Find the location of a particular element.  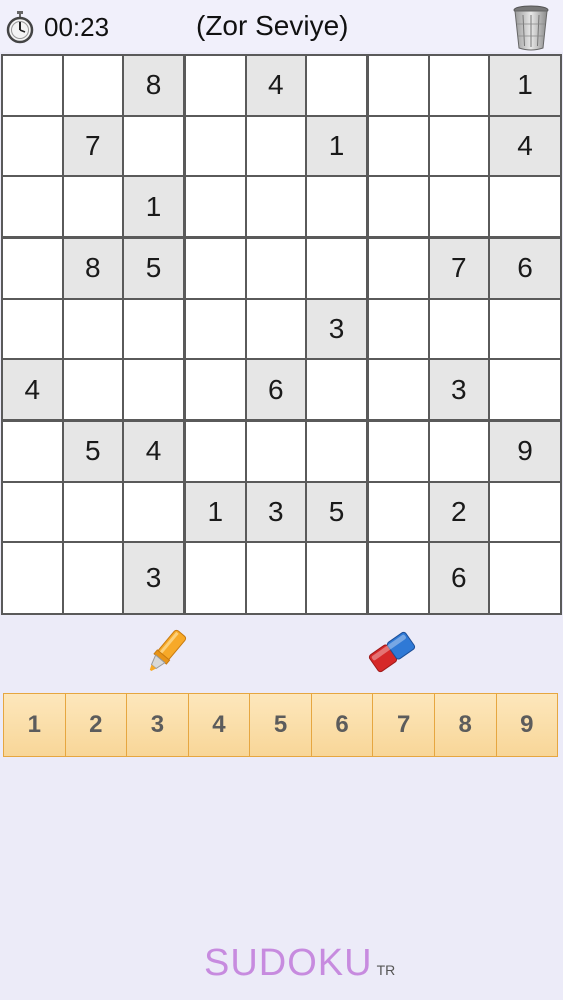

sudoku-cell-r1-c2 is located at coordinates (92, 85).